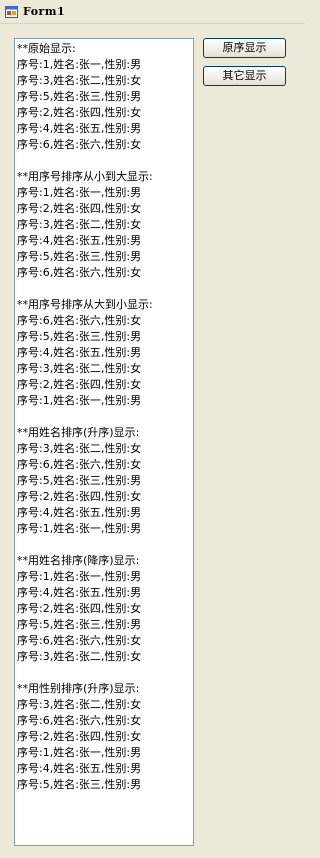 The height and width of the screenshot is (858, 320). I want to click on output-line: **原始显示:, so click(46, 48).